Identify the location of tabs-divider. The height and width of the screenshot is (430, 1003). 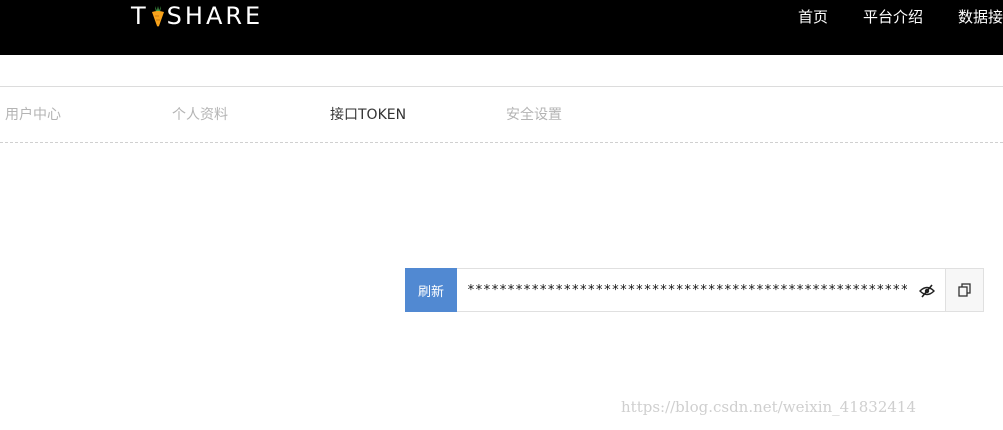
(501, 142).